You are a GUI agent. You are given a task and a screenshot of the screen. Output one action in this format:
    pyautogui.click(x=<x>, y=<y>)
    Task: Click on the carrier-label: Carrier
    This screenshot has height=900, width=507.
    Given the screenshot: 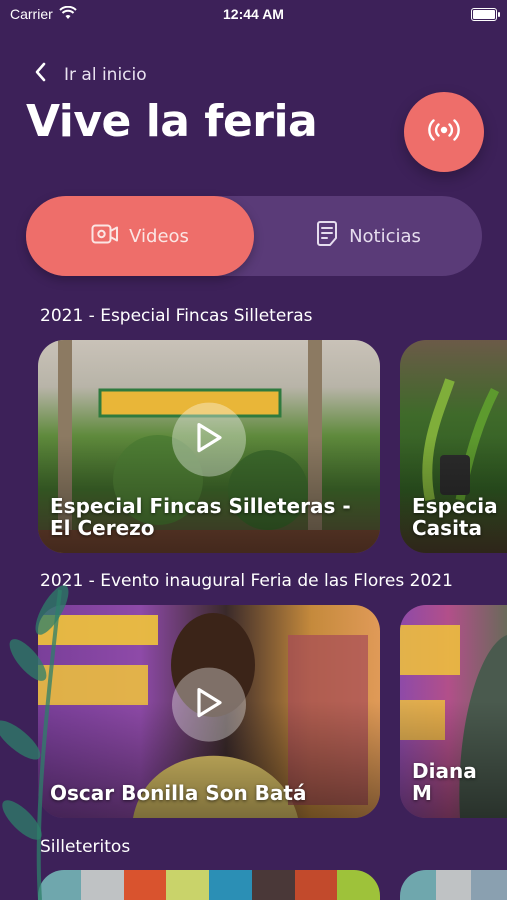 What is the action you would take?
    pyautogui.click(x=31, y=14)
    